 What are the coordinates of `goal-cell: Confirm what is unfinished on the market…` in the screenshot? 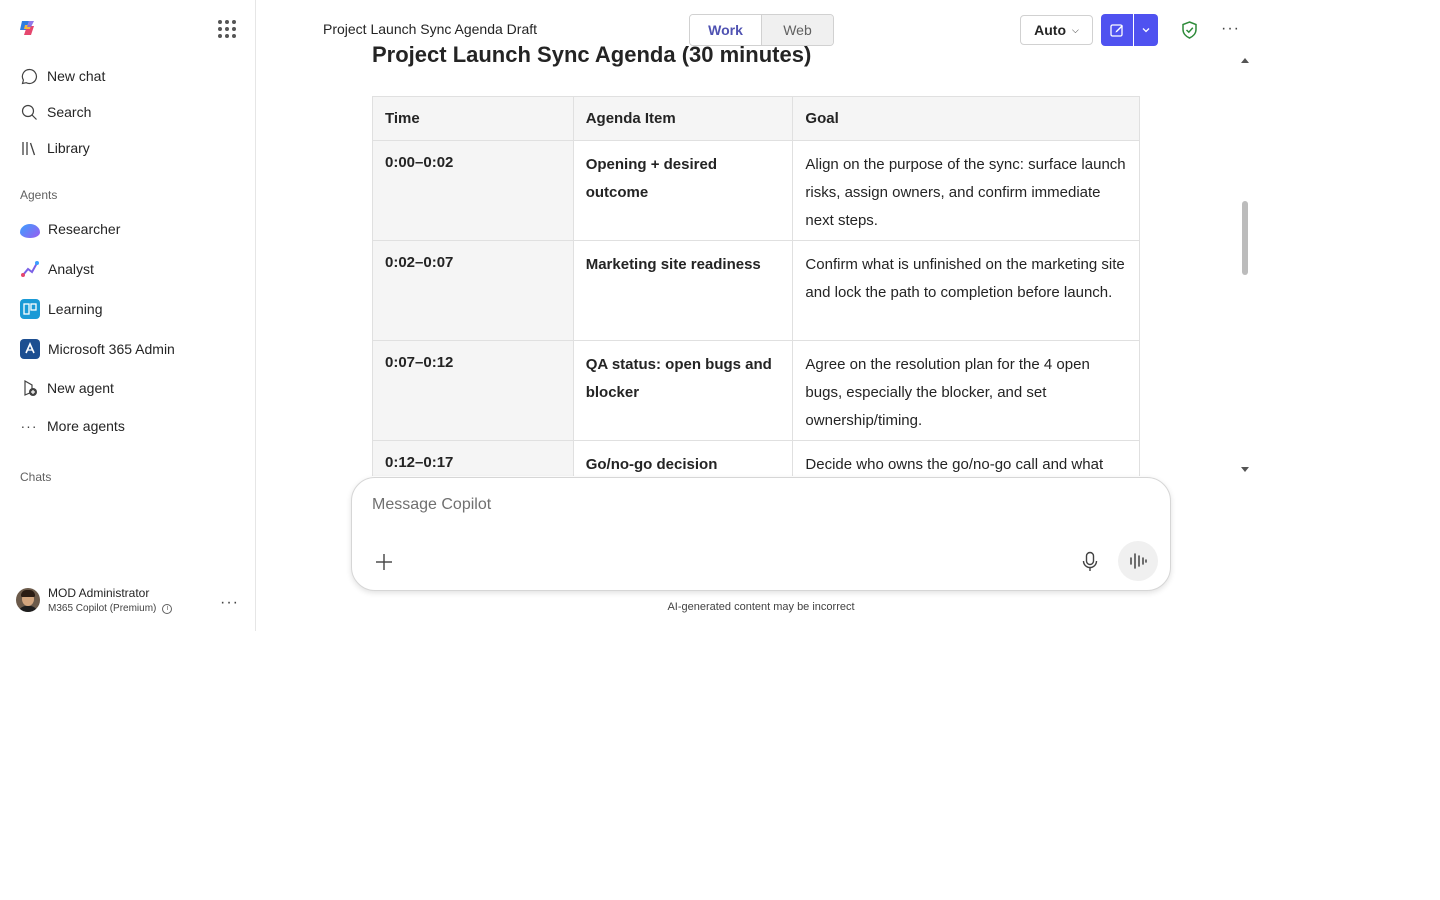 It's located at (966, 290).